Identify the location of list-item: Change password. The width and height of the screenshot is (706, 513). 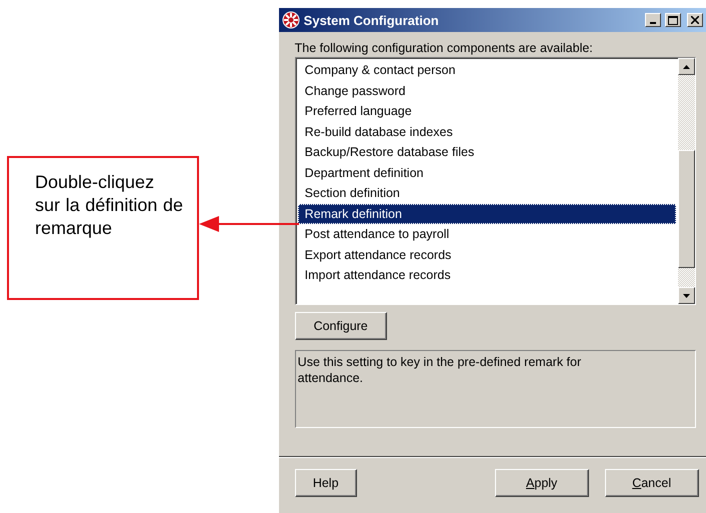
(487, 90).